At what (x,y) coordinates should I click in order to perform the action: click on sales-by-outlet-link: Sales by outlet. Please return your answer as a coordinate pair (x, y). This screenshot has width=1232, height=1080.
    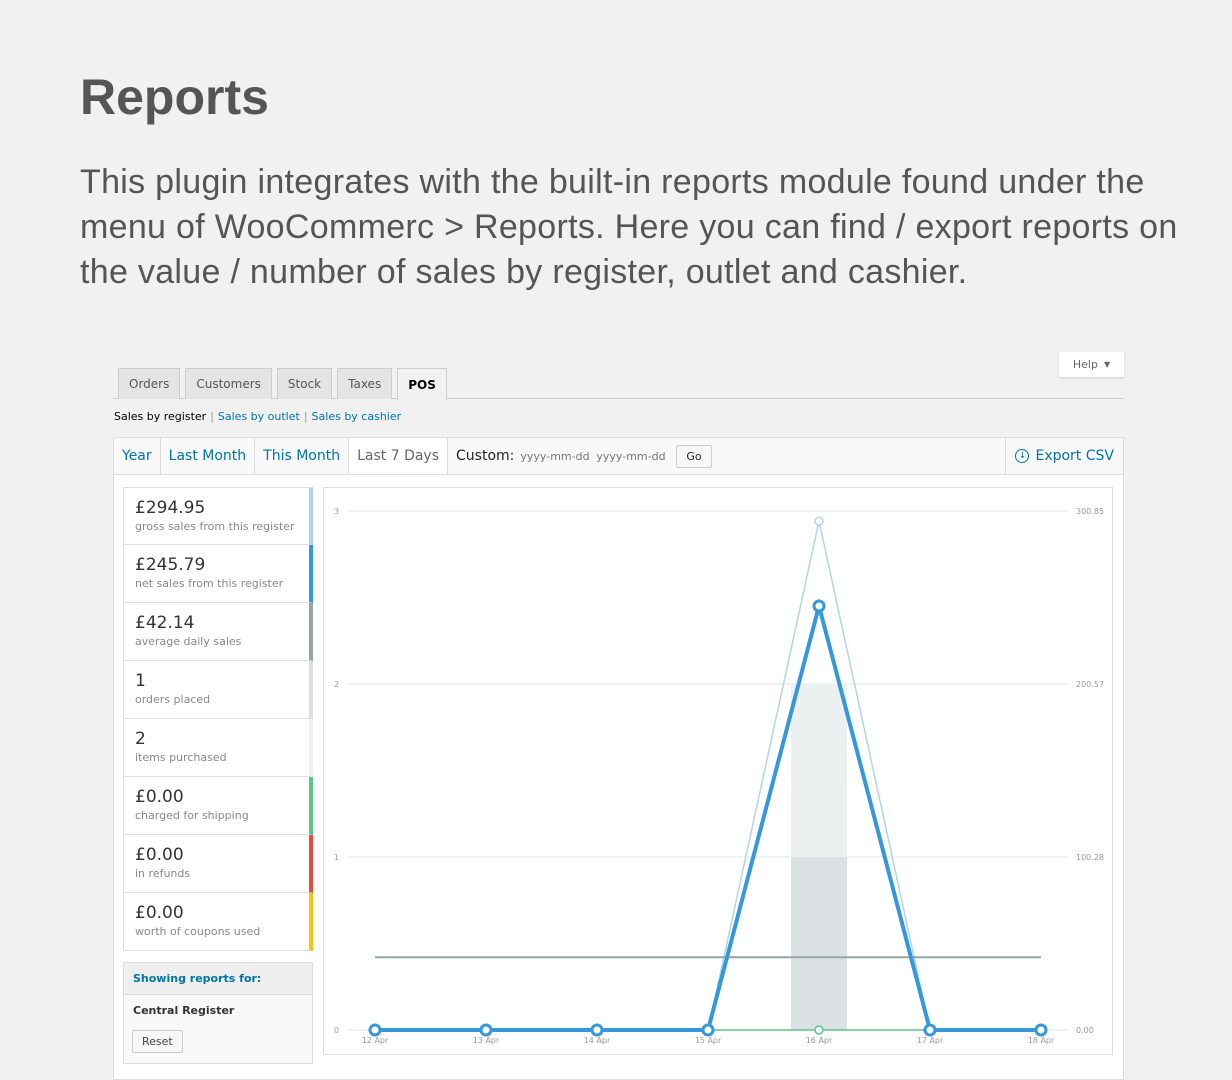
    Looking at the image, I should click on (259, 416).